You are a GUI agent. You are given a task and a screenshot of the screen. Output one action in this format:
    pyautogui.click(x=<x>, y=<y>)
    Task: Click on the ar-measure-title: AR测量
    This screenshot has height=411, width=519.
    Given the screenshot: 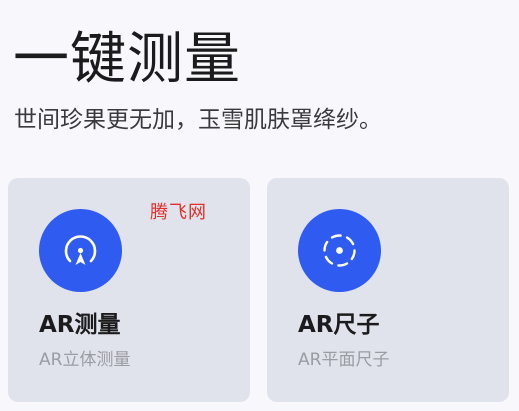 What is the action you would take?
    pyautogui.click(x=80, y=325)
    